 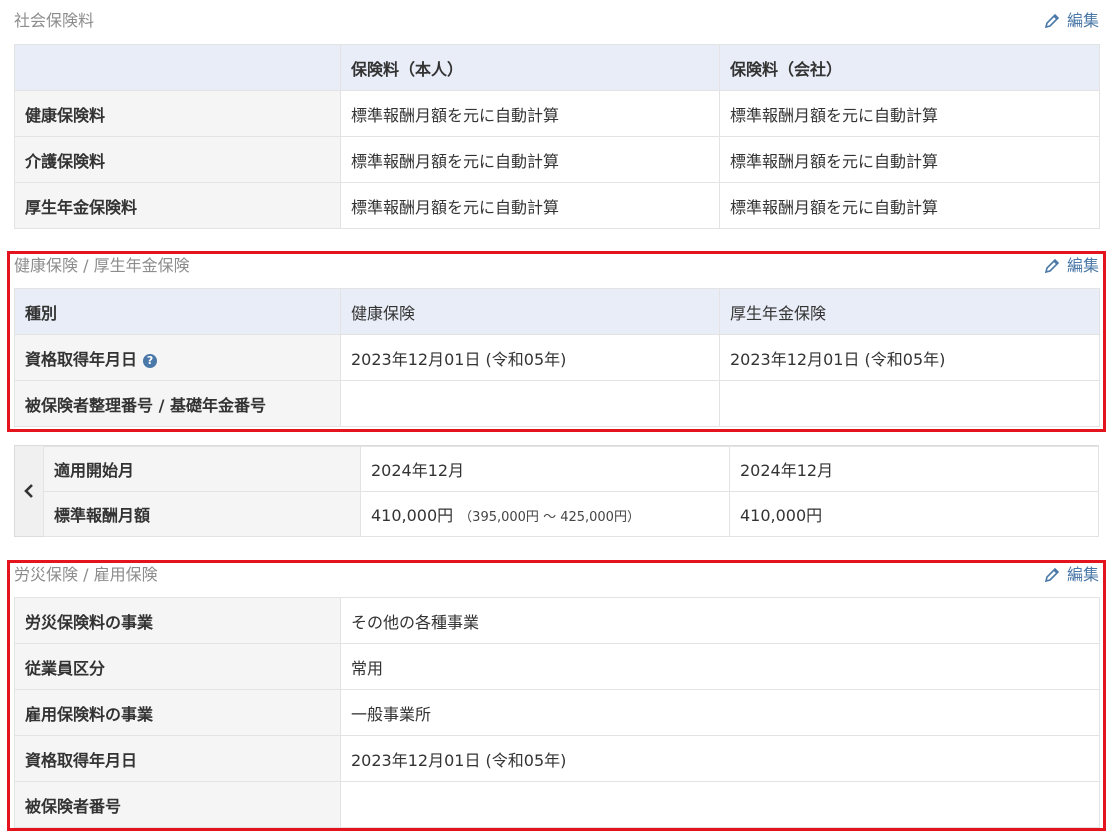 I want to click on row-label: 被保険者番号, so click(x=177, y=804).